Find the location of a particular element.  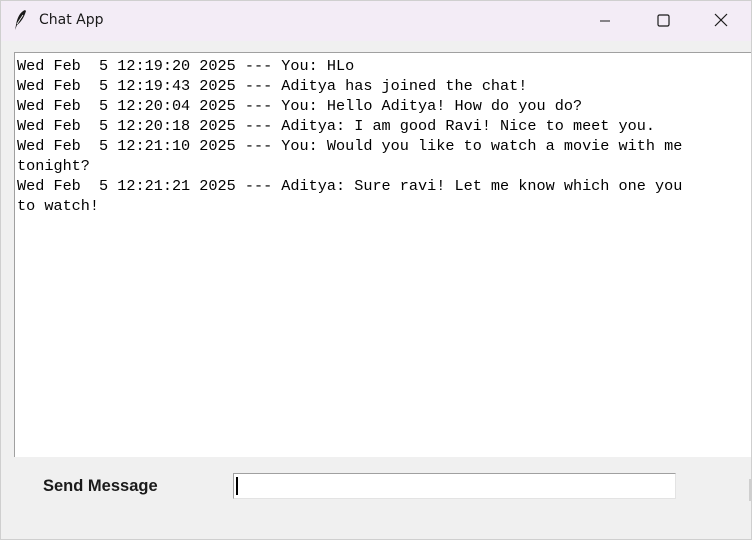

maximize-icon is located at coordinates (663, 21).